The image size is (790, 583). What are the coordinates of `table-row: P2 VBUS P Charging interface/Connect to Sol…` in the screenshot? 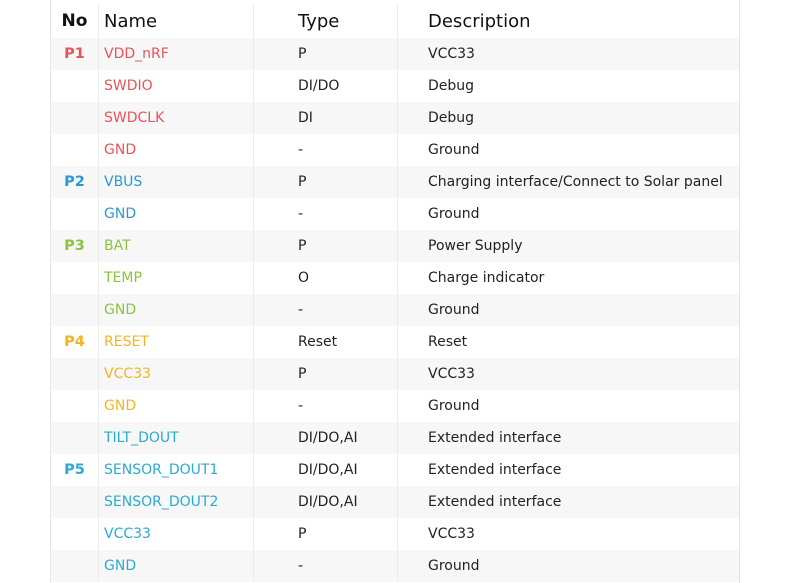 It's located at (395, 182).